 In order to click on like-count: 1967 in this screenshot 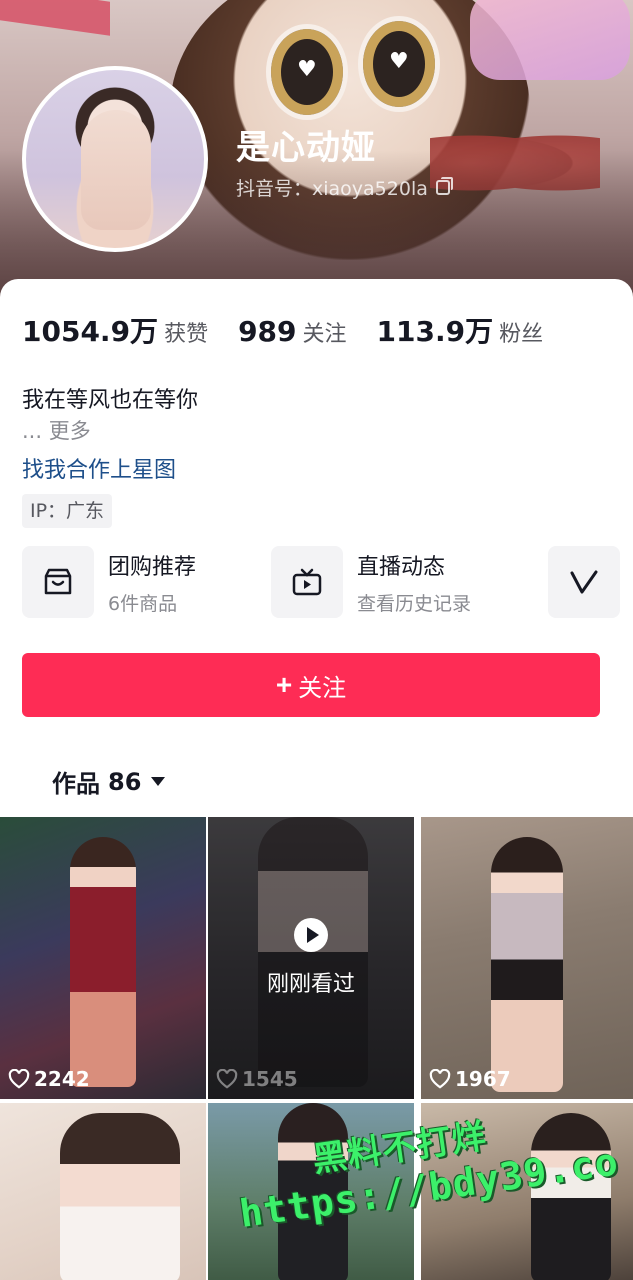, I will do `click(470, 1079)`.